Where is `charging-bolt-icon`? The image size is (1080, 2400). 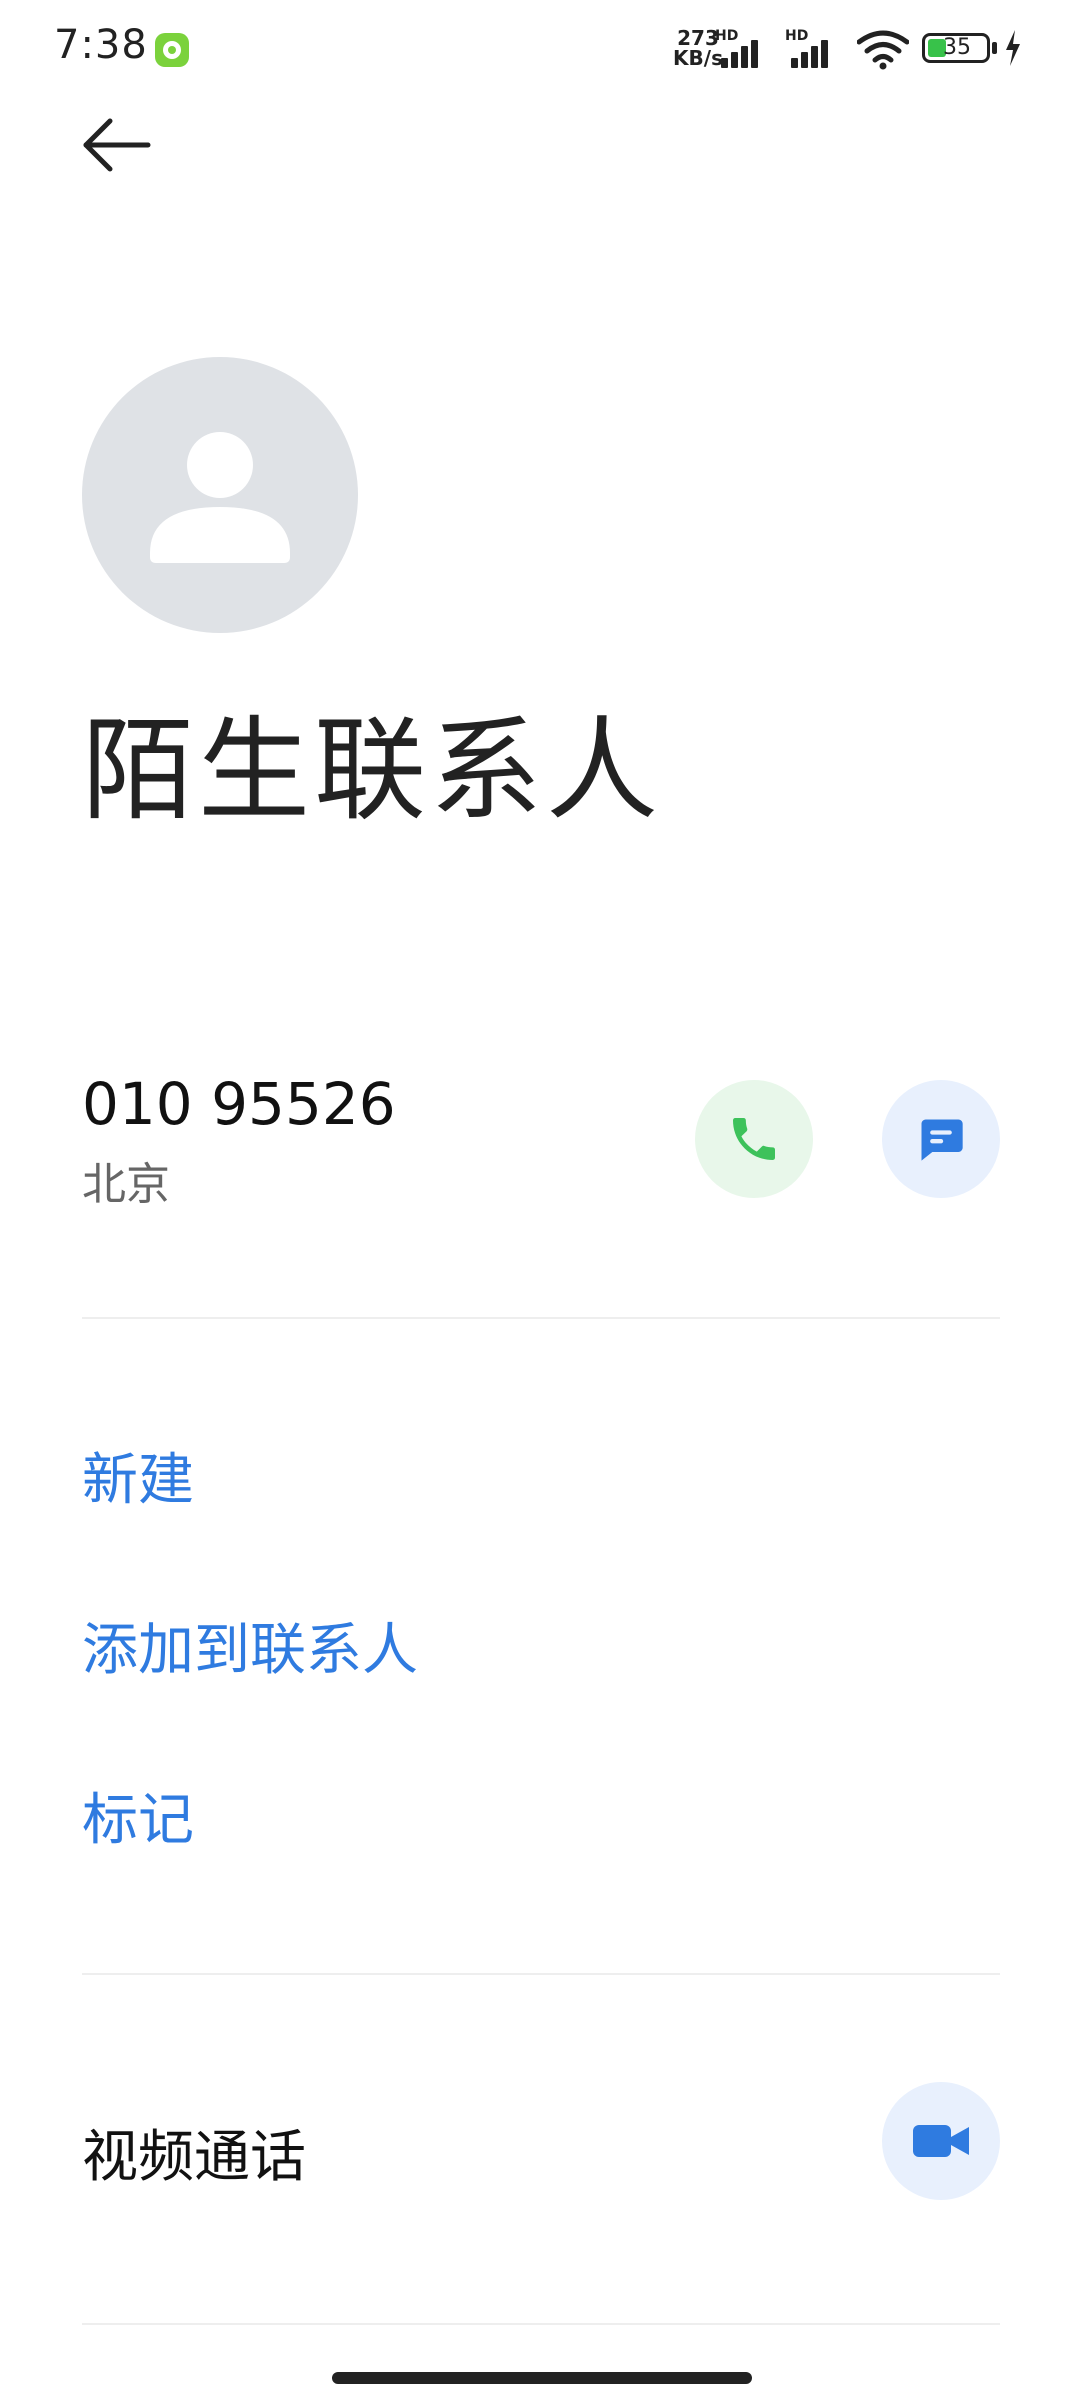
charging-bolt-icon is located at coordinates (1013, 48).